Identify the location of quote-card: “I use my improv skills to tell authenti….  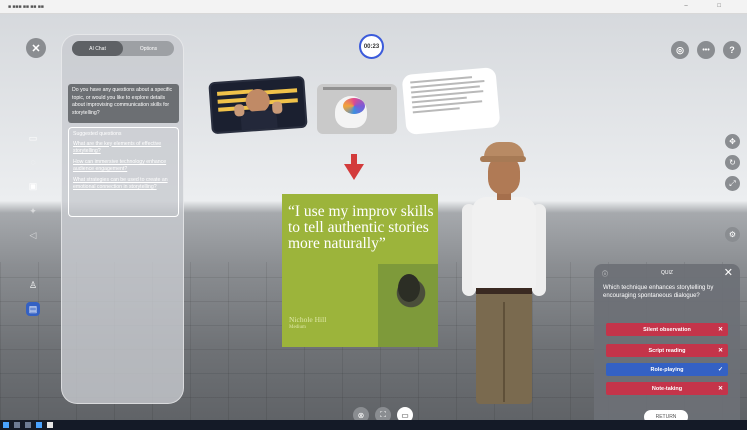
(360, 270).